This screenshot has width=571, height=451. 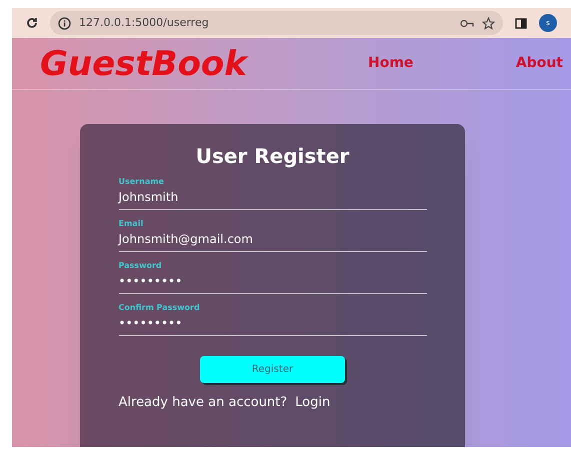 What do you see at coordinates (141, 182) in the screenshot?
I see `field-label: Username` at bounding box center [141, 182].